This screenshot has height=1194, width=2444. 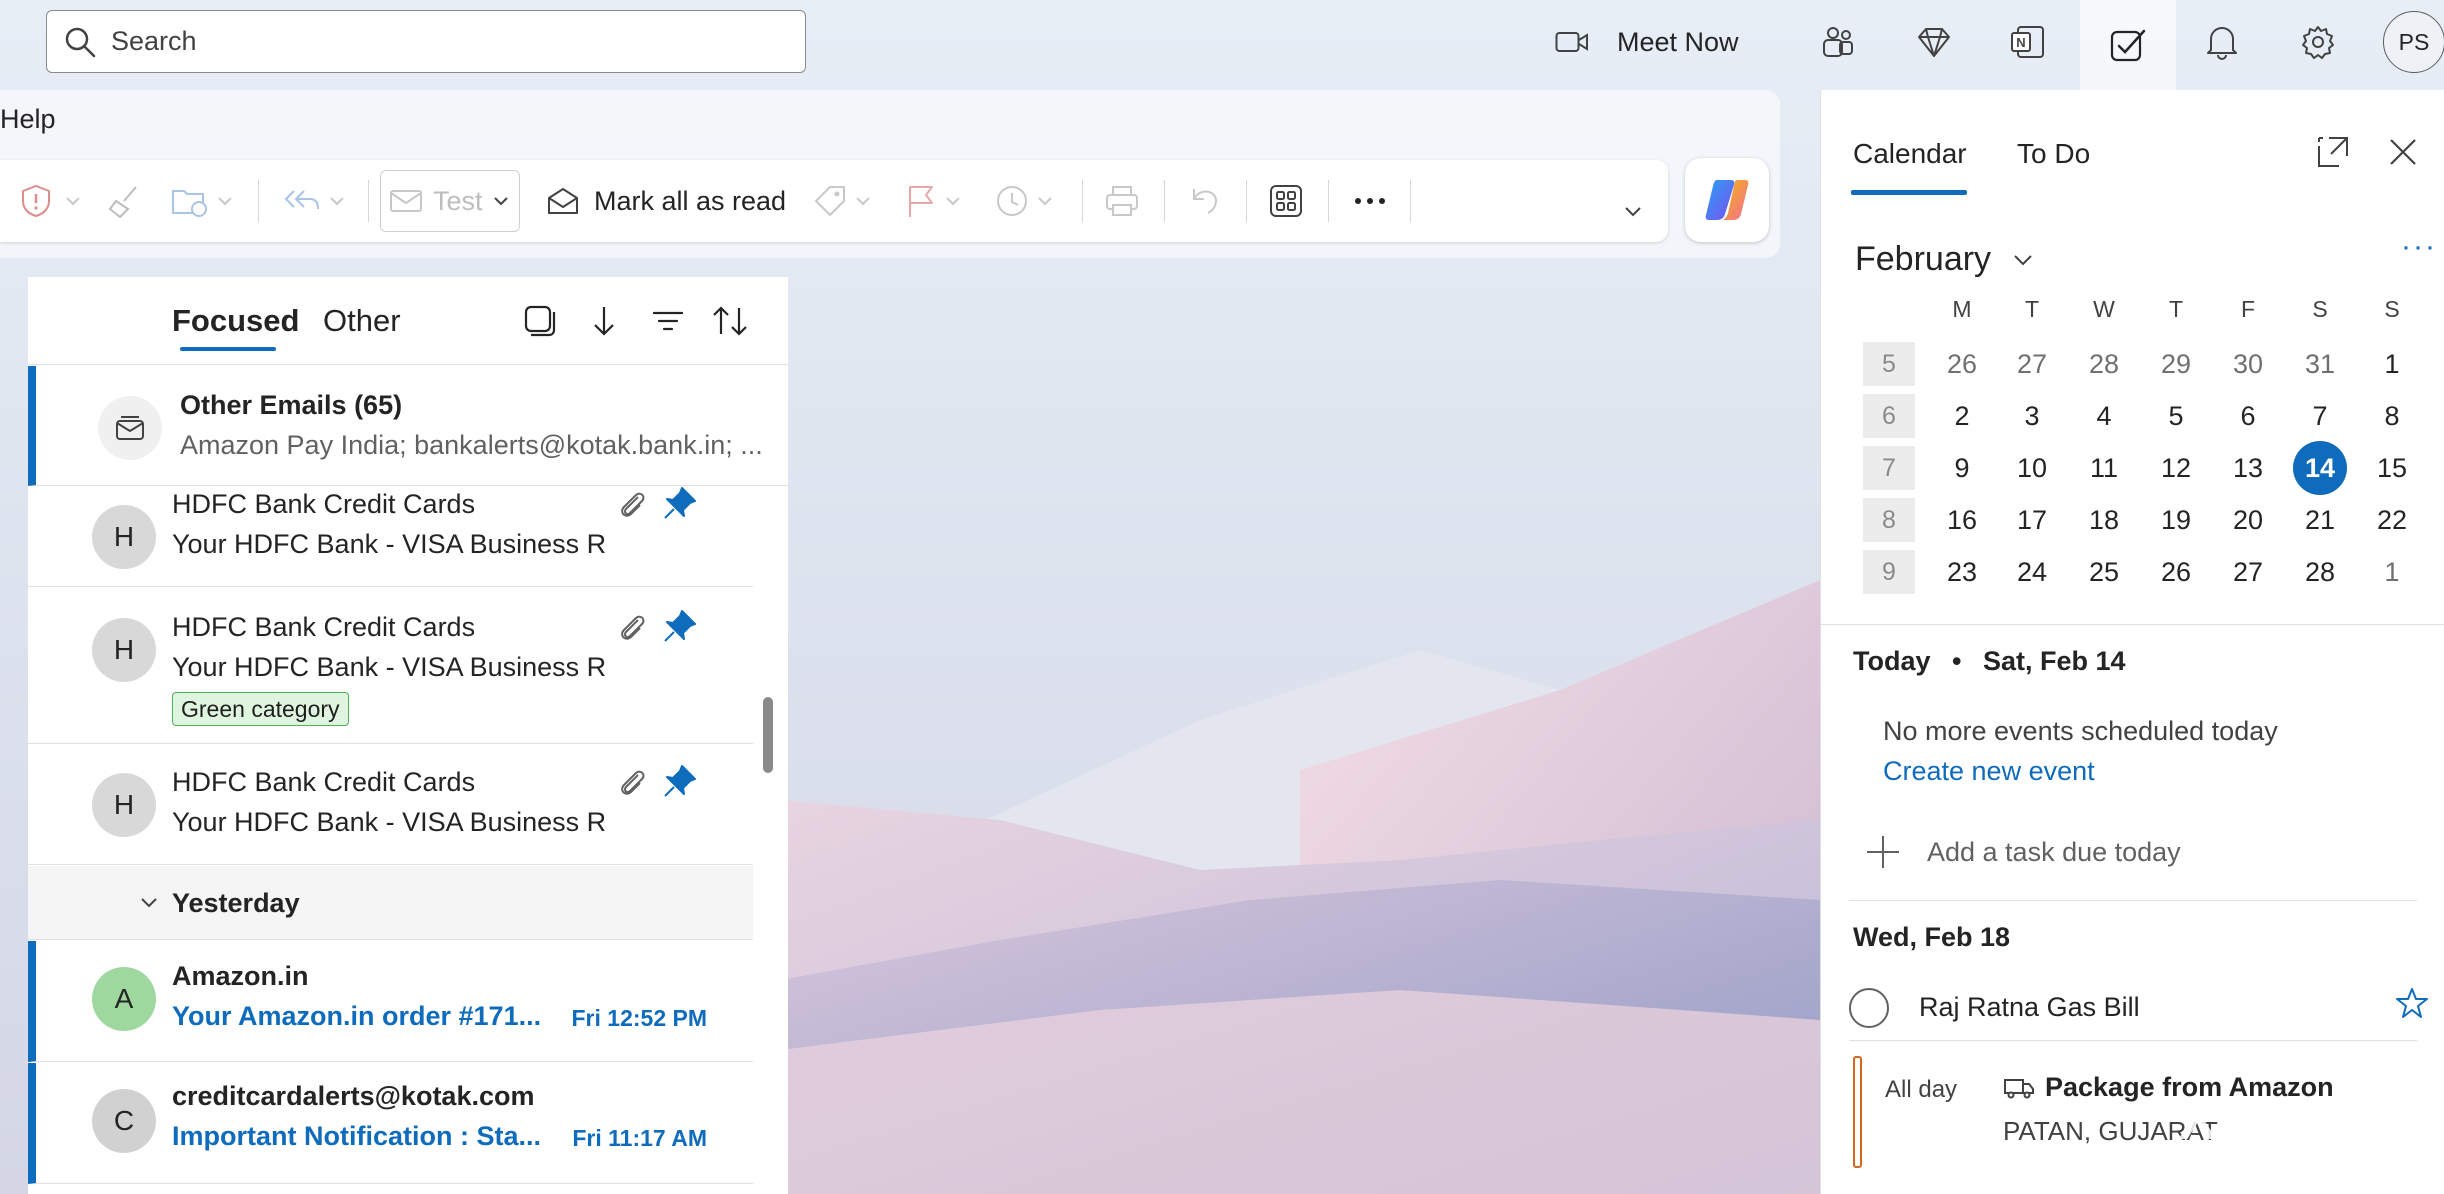 What do you see at coordinates (1962, 572) in the screenshot?
I see `calendar-day: 23` at bounding box center [1962, 572].